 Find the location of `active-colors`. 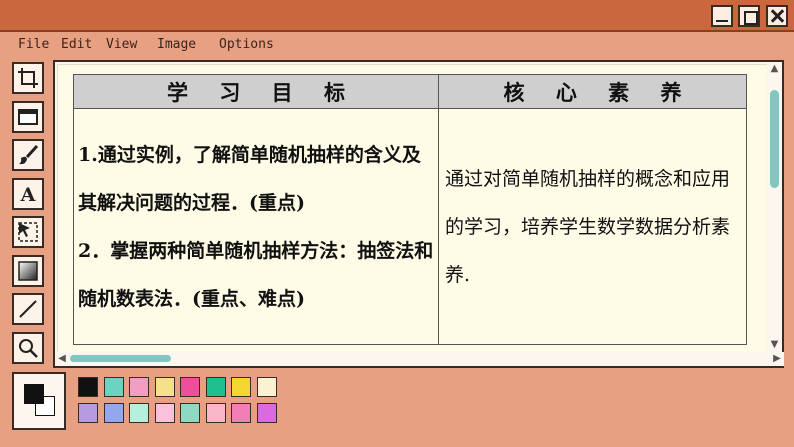

active-colors is located at coordinates (39, 401).